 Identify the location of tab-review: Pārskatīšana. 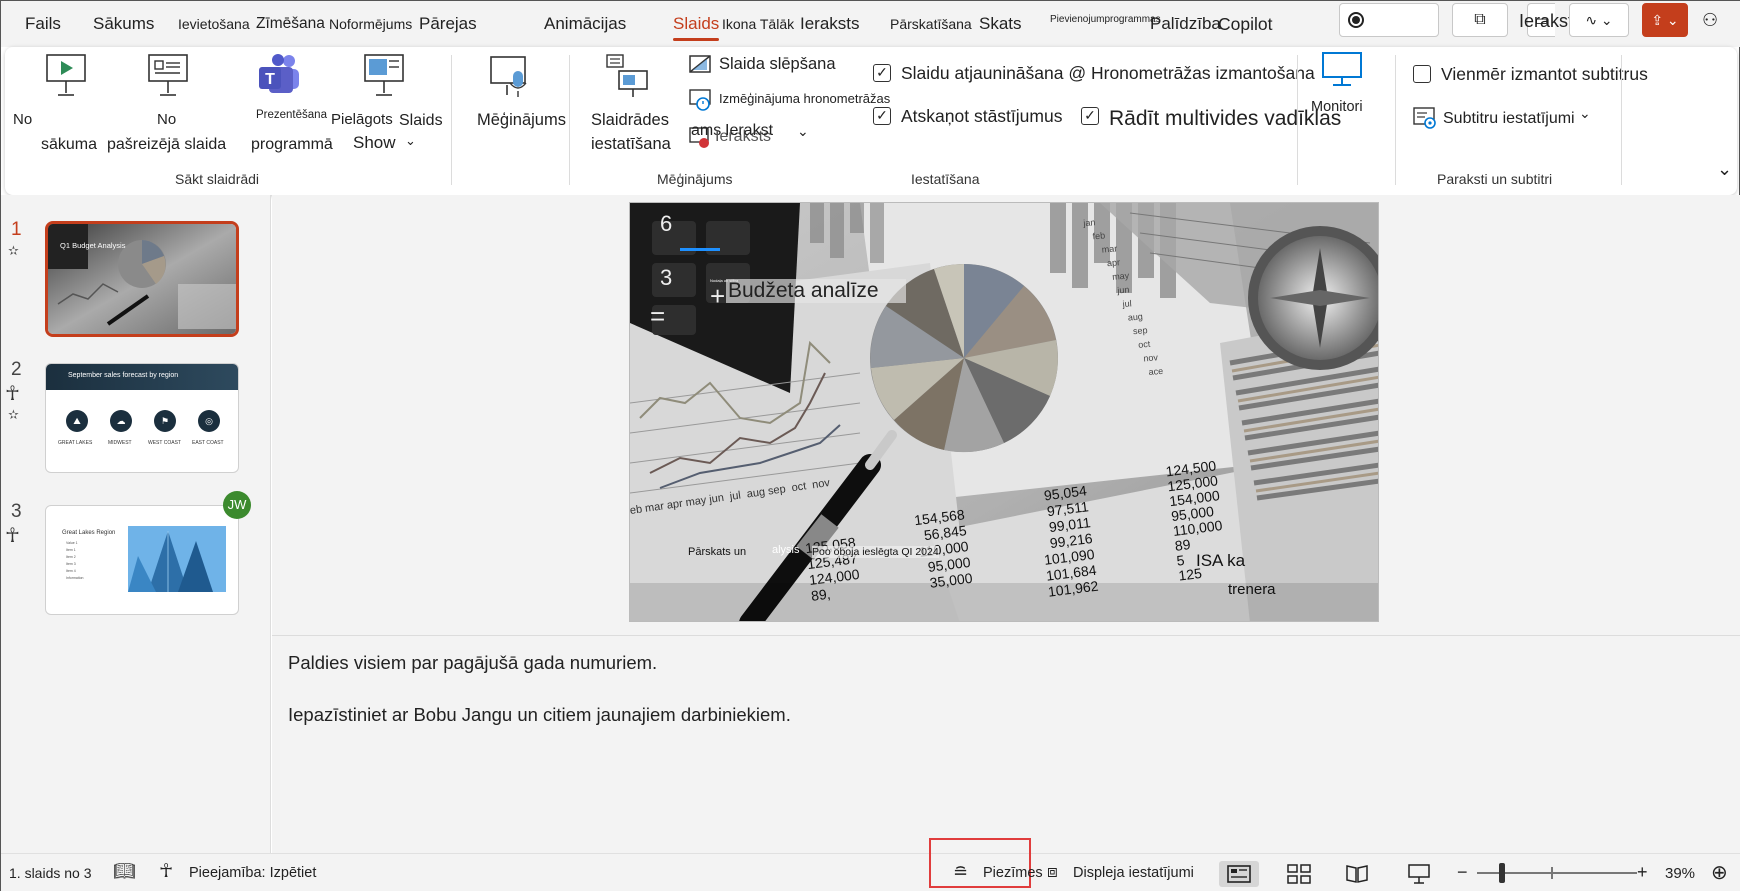
(931, 24).